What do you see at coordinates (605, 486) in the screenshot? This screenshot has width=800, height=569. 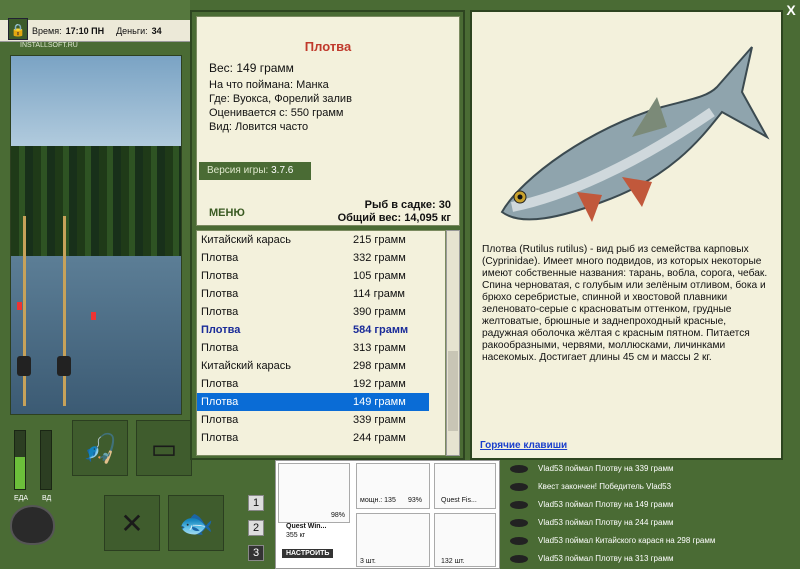 I see `log-text: Квест закончен! Победитель Vlad53` at bounding box center [605, 486].